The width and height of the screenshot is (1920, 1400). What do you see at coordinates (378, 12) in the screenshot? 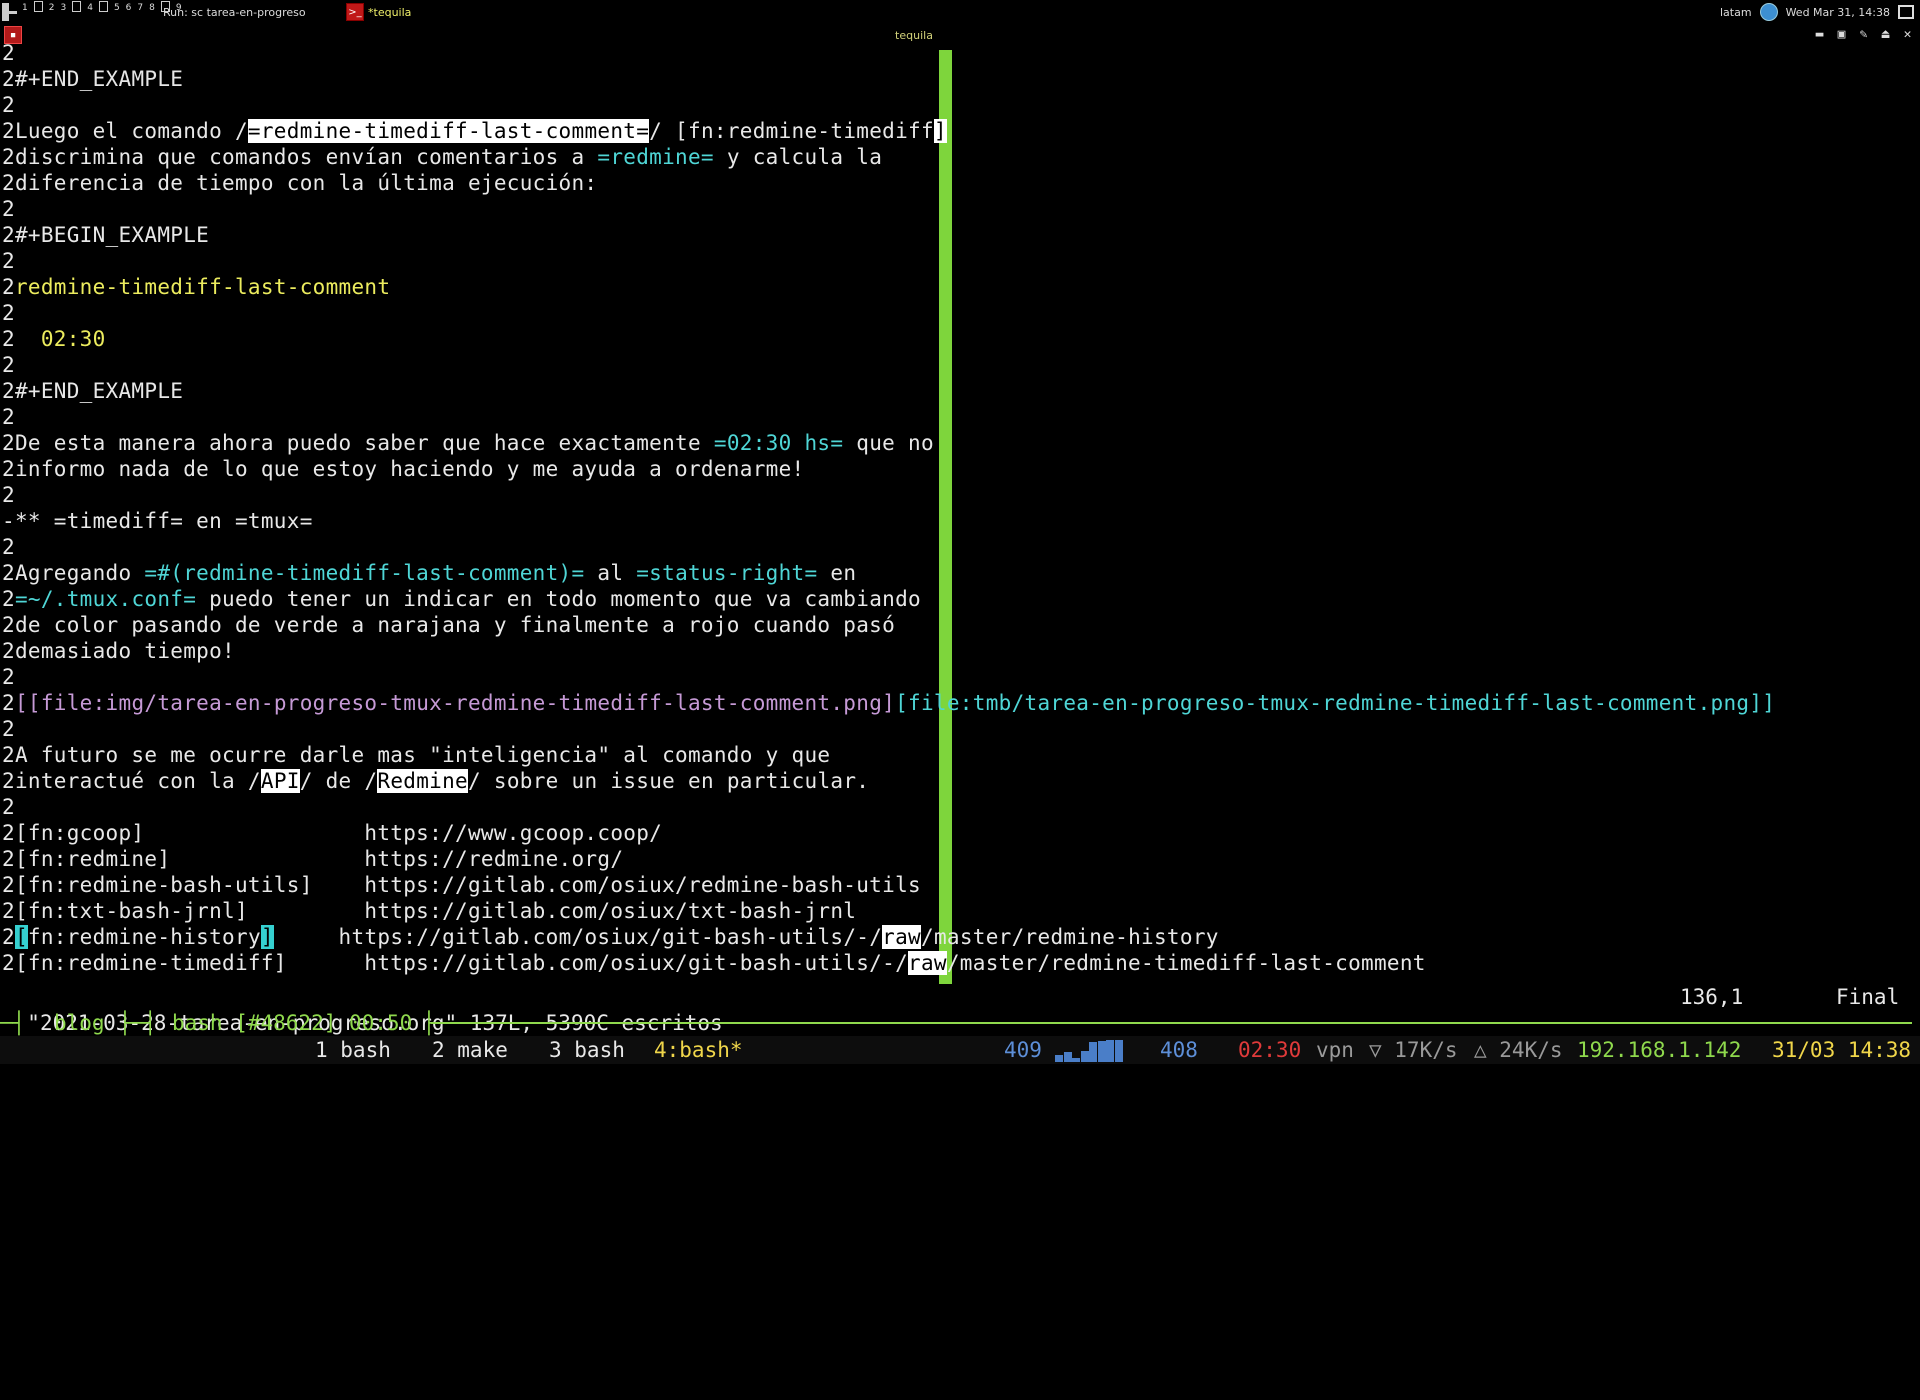
I see `taskbar-item-tequila: >_ *tequila` at bounding box center [378, 12].